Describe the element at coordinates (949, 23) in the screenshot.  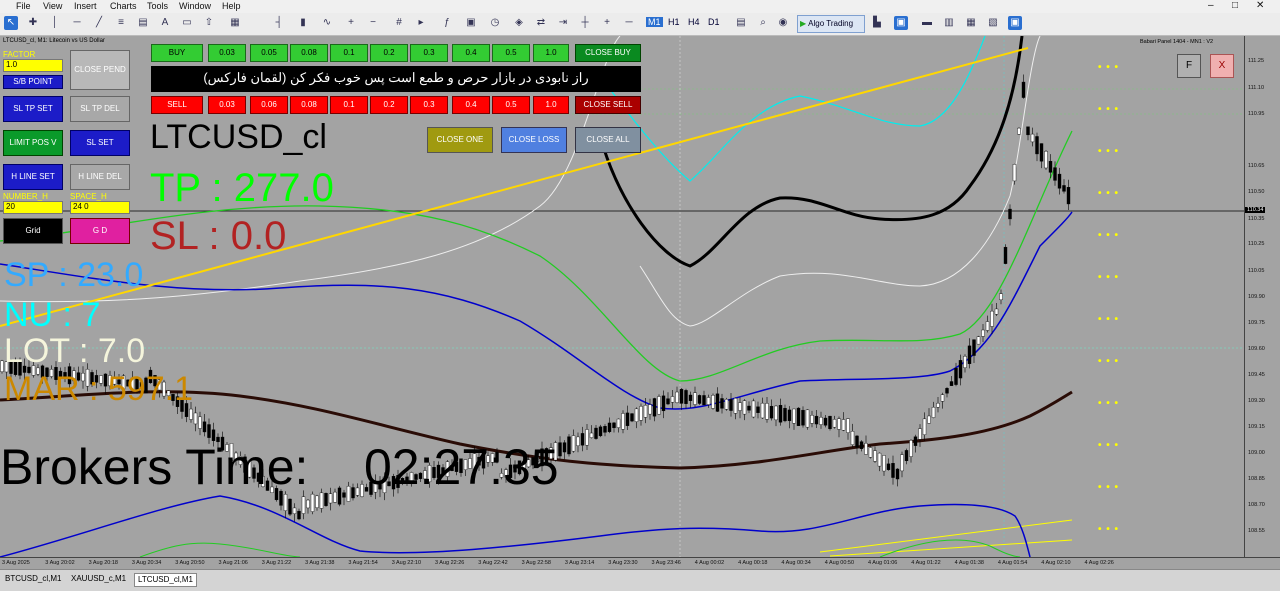
I see `navigator-icon: ▥` at that location.